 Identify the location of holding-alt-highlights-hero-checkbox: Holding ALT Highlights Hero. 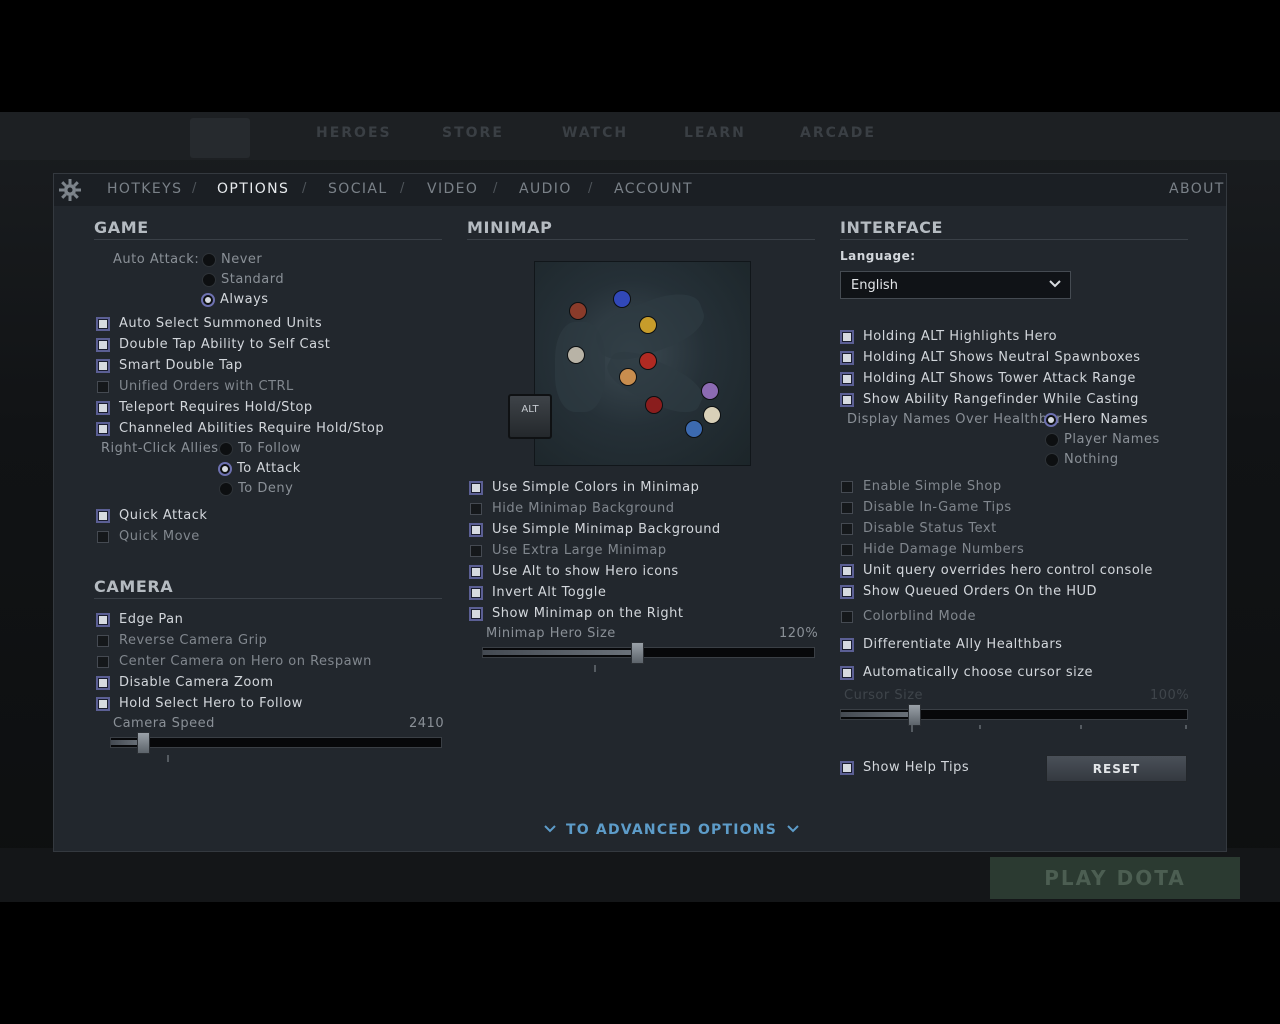
(948, 336).